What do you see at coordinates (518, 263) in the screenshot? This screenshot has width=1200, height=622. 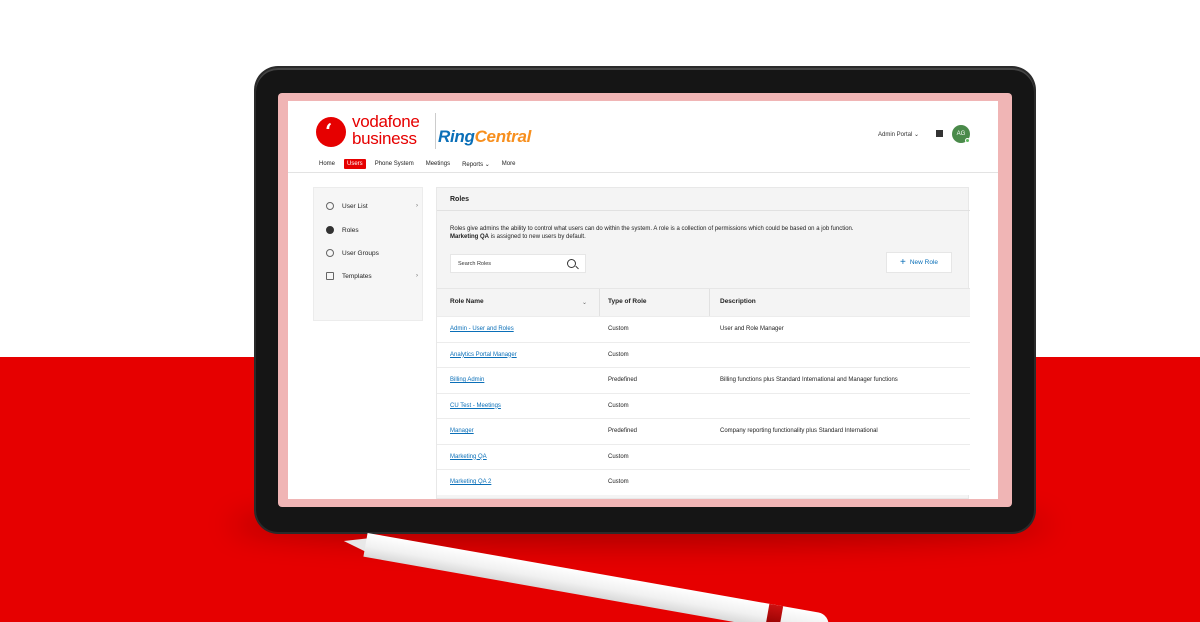 I see `search-input: Search Roles` at bounding box center [518, 263].